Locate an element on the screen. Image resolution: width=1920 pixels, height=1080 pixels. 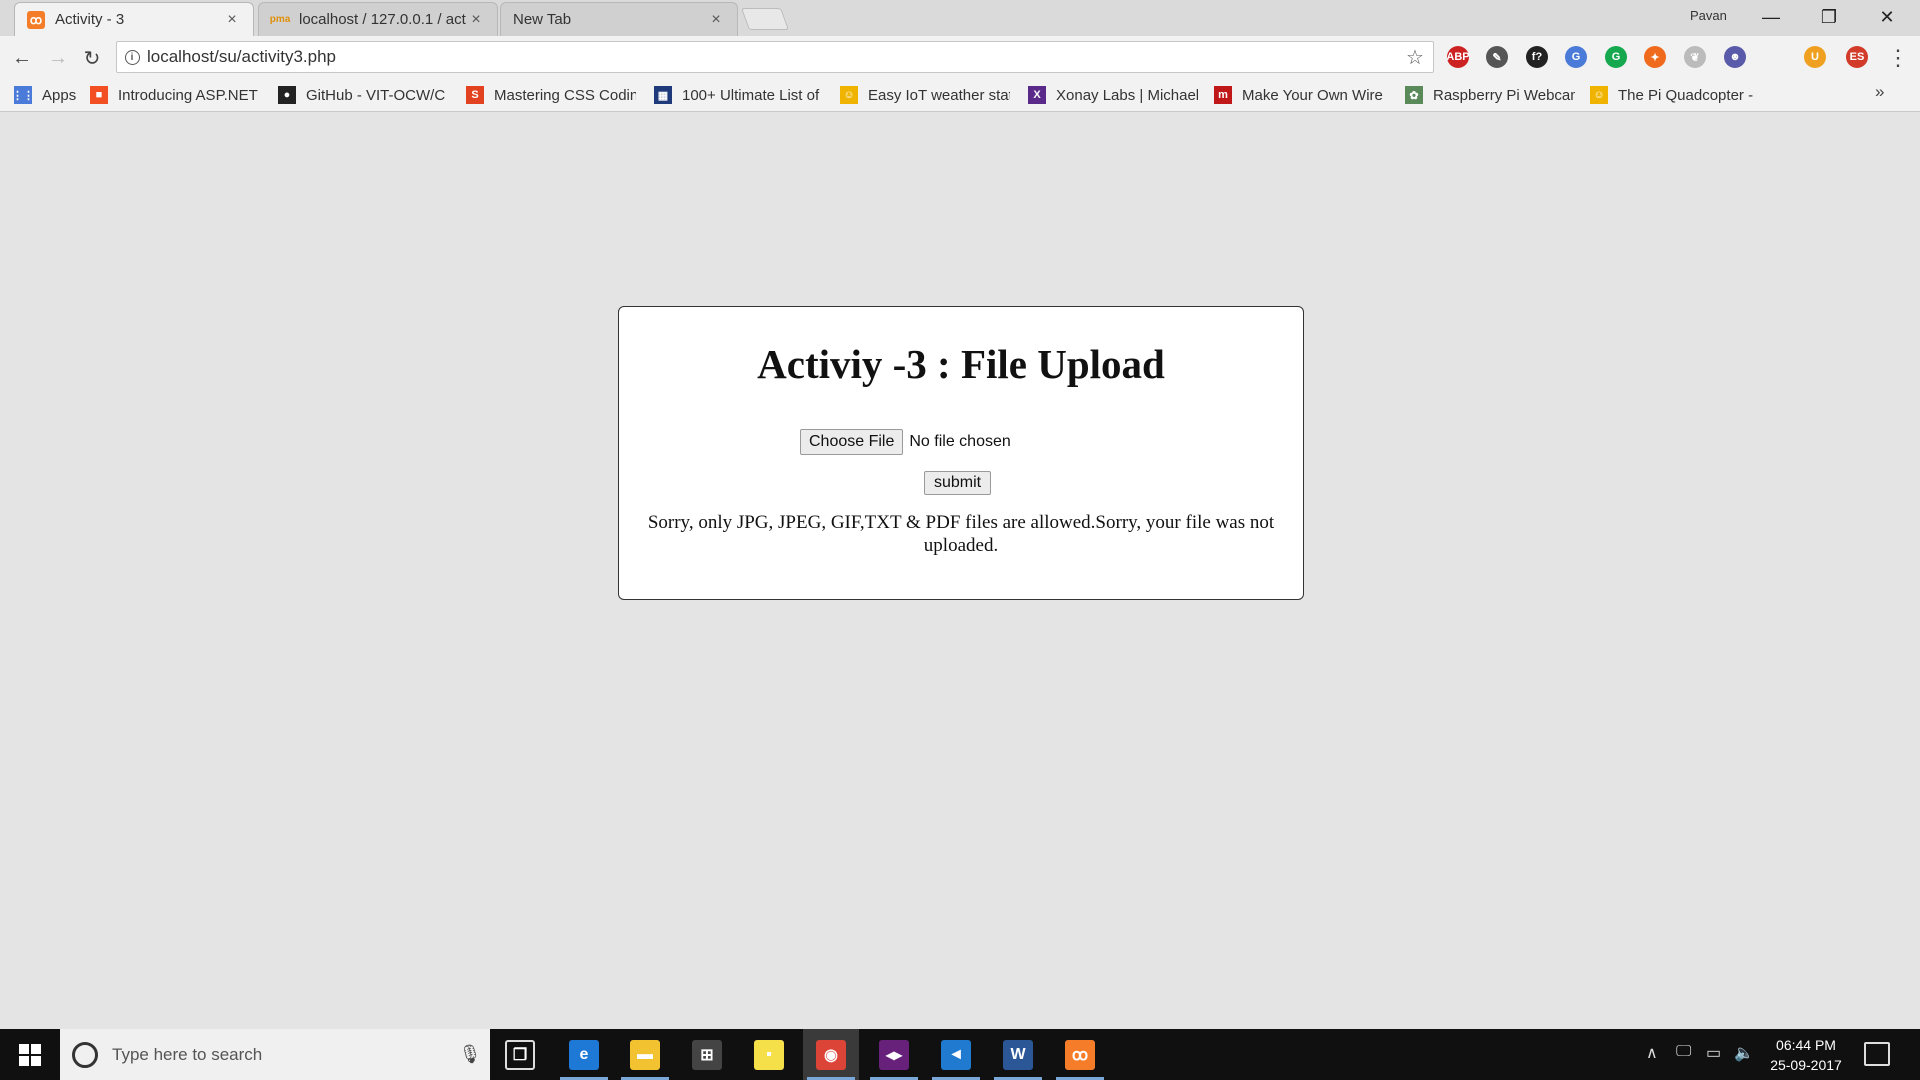
chrome-icon: ◉ is located at coordinates (831, 1054).